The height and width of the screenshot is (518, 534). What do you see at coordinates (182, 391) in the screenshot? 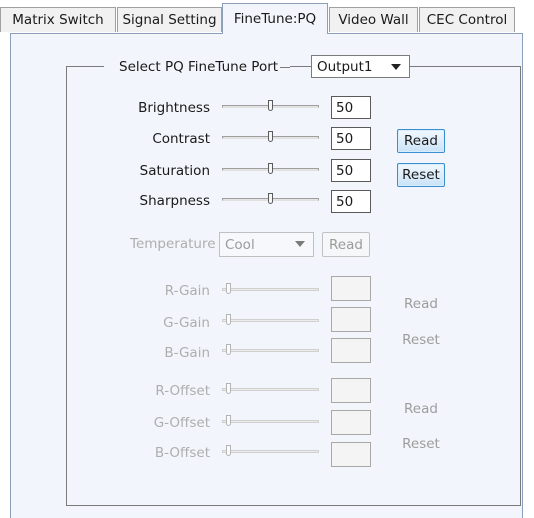
I see `r-offset-label: R-Offset` at bounding box center [182, 391].